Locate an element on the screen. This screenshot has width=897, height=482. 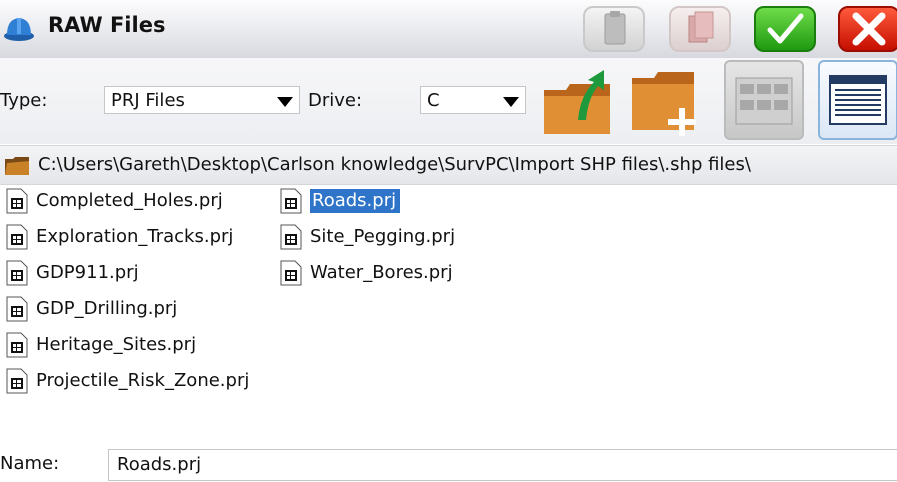
new-folder-button is located at coordinates (668, 100).